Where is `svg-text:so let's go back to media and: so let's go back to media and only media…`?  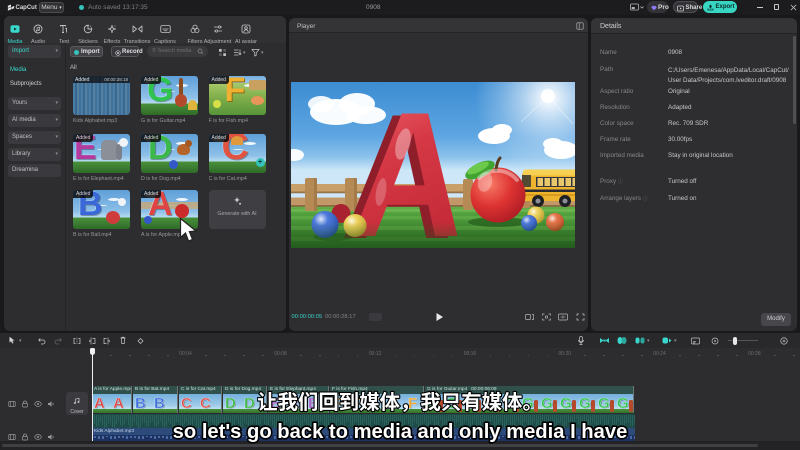
svg-text:so let's go back to media and: so let's go back to media and only media… is located at coordinates (400, 432).